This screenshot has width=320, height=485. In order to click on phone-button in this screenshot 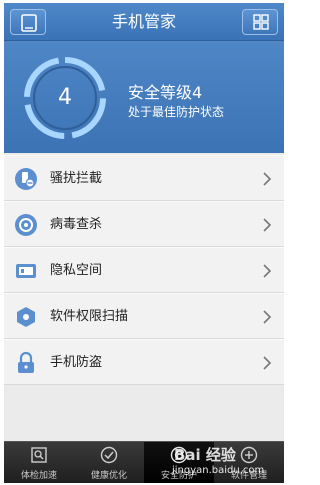, I will do `click(28, 22)`.